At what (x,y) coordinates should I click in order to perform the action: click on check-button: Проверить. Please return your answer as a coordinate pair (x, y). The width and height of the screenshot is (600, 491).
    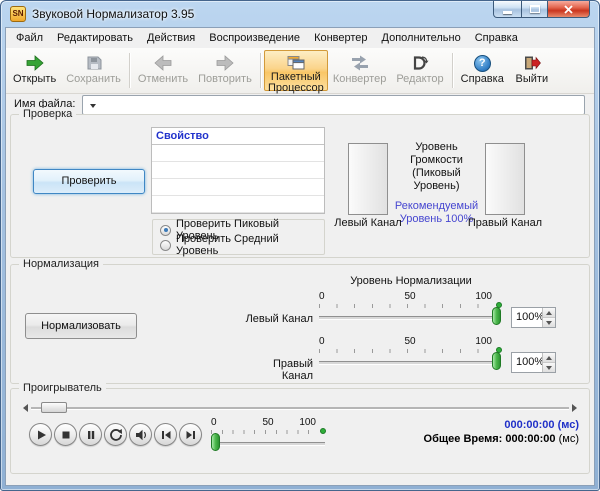
    Looking at the image, I should click on (89, 181).